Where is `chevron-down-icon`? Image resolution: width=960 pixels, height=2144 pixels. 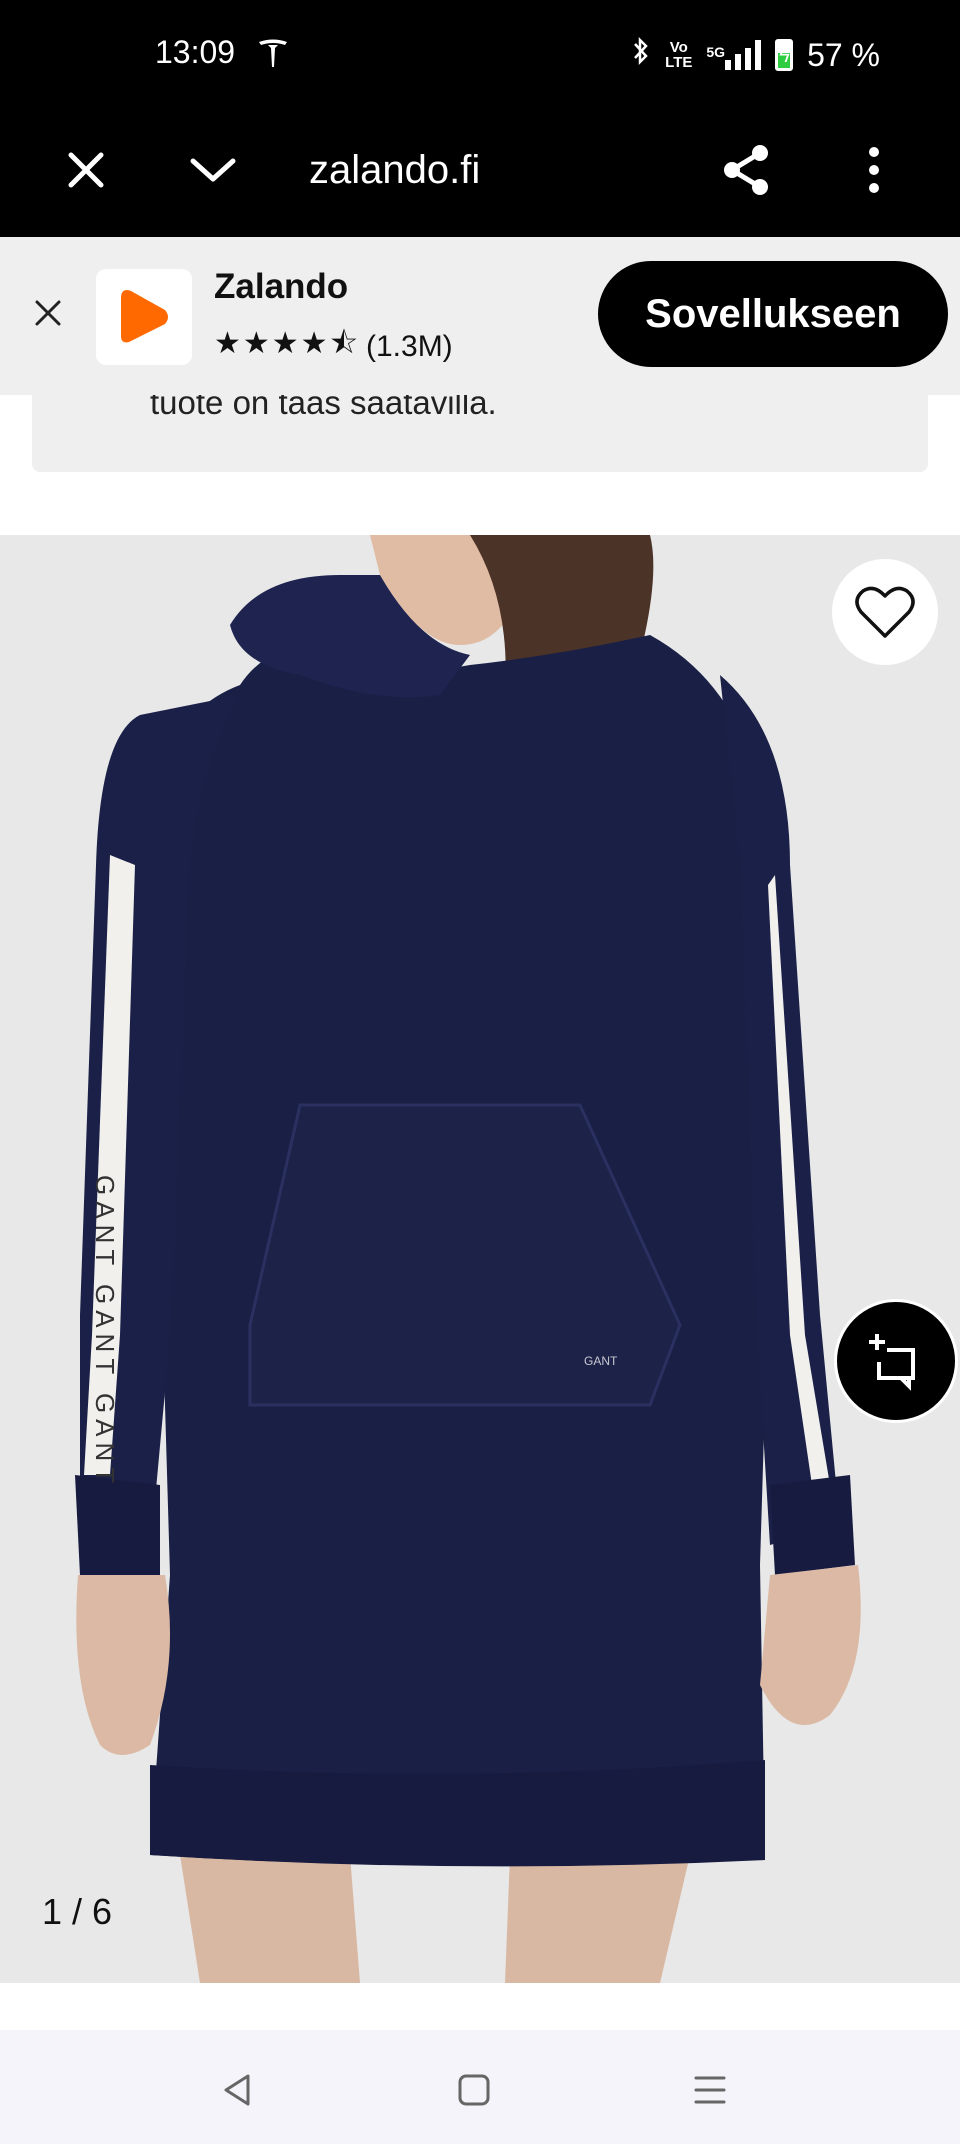 chevron-down-icon is located at coordinates (213, 170).